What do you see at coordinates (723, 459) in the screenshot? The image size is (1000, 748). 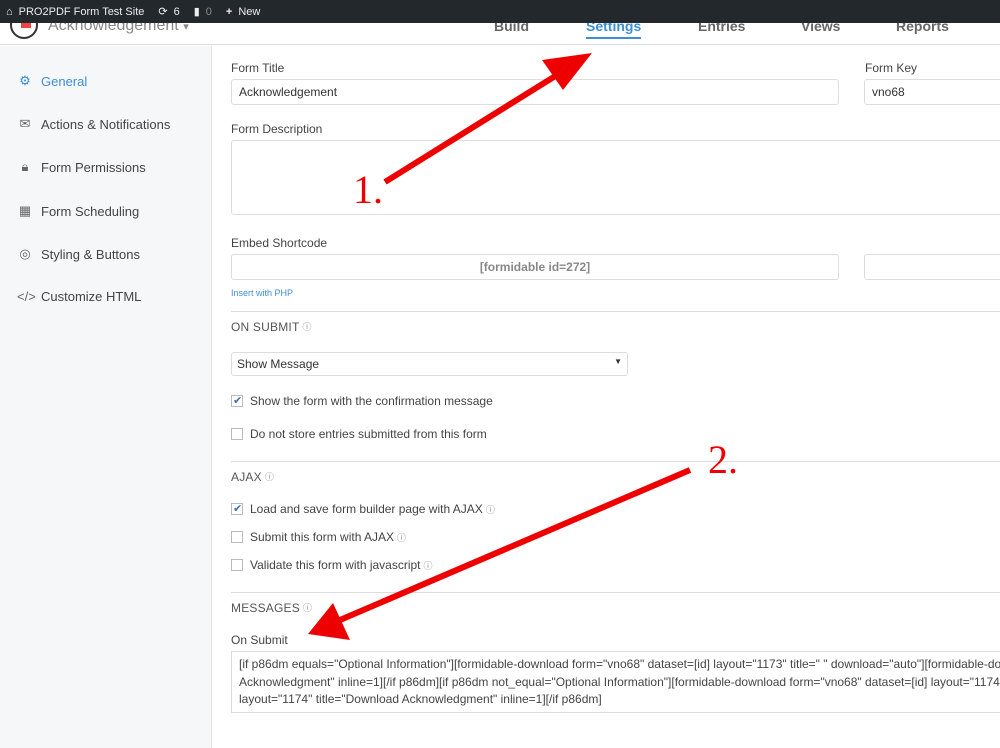 I see `annotation-label-2: 2.` at bounding box center [723, 459].